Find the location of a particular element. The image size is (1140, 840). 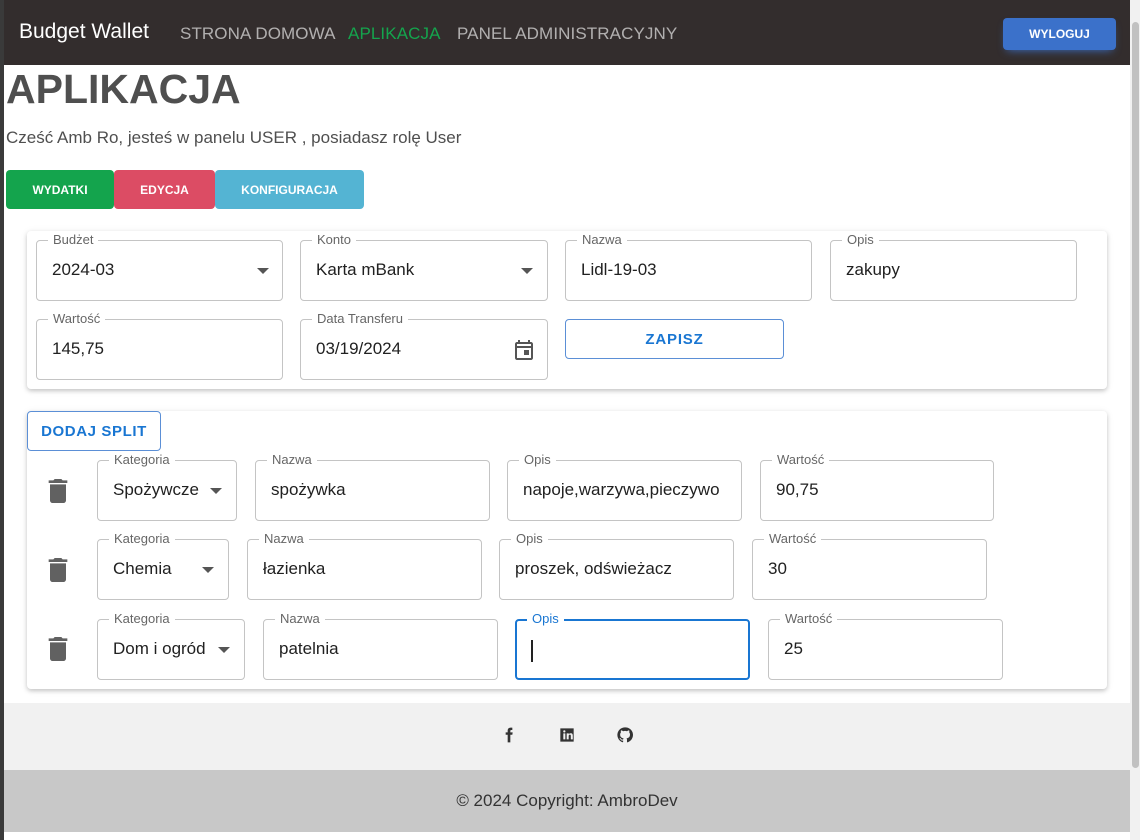

scrollbar-thumb is located at coordinates (1135, 395).